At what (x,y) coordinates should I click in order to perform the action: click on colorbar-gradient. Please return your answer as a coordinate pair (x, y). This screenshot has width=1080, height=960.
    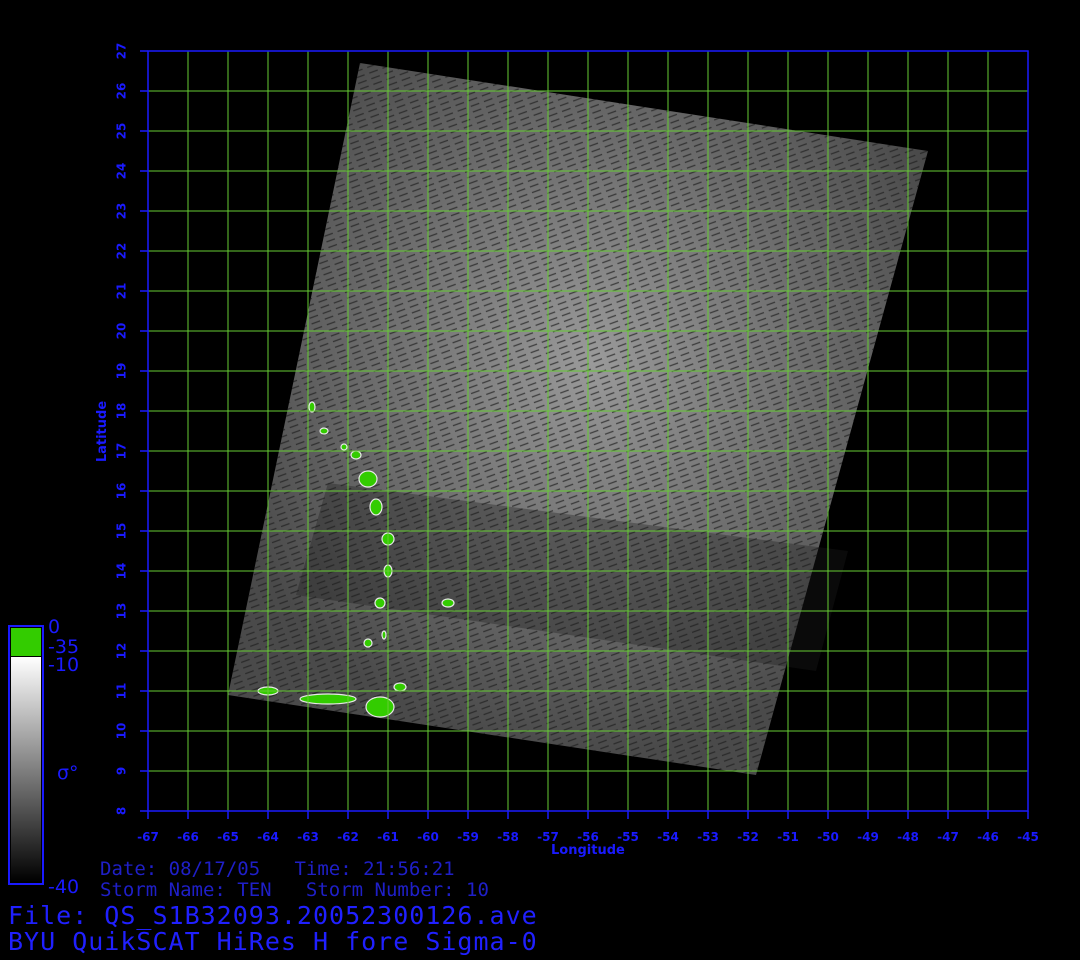
    Looking at the image, I should click on (26, 769).